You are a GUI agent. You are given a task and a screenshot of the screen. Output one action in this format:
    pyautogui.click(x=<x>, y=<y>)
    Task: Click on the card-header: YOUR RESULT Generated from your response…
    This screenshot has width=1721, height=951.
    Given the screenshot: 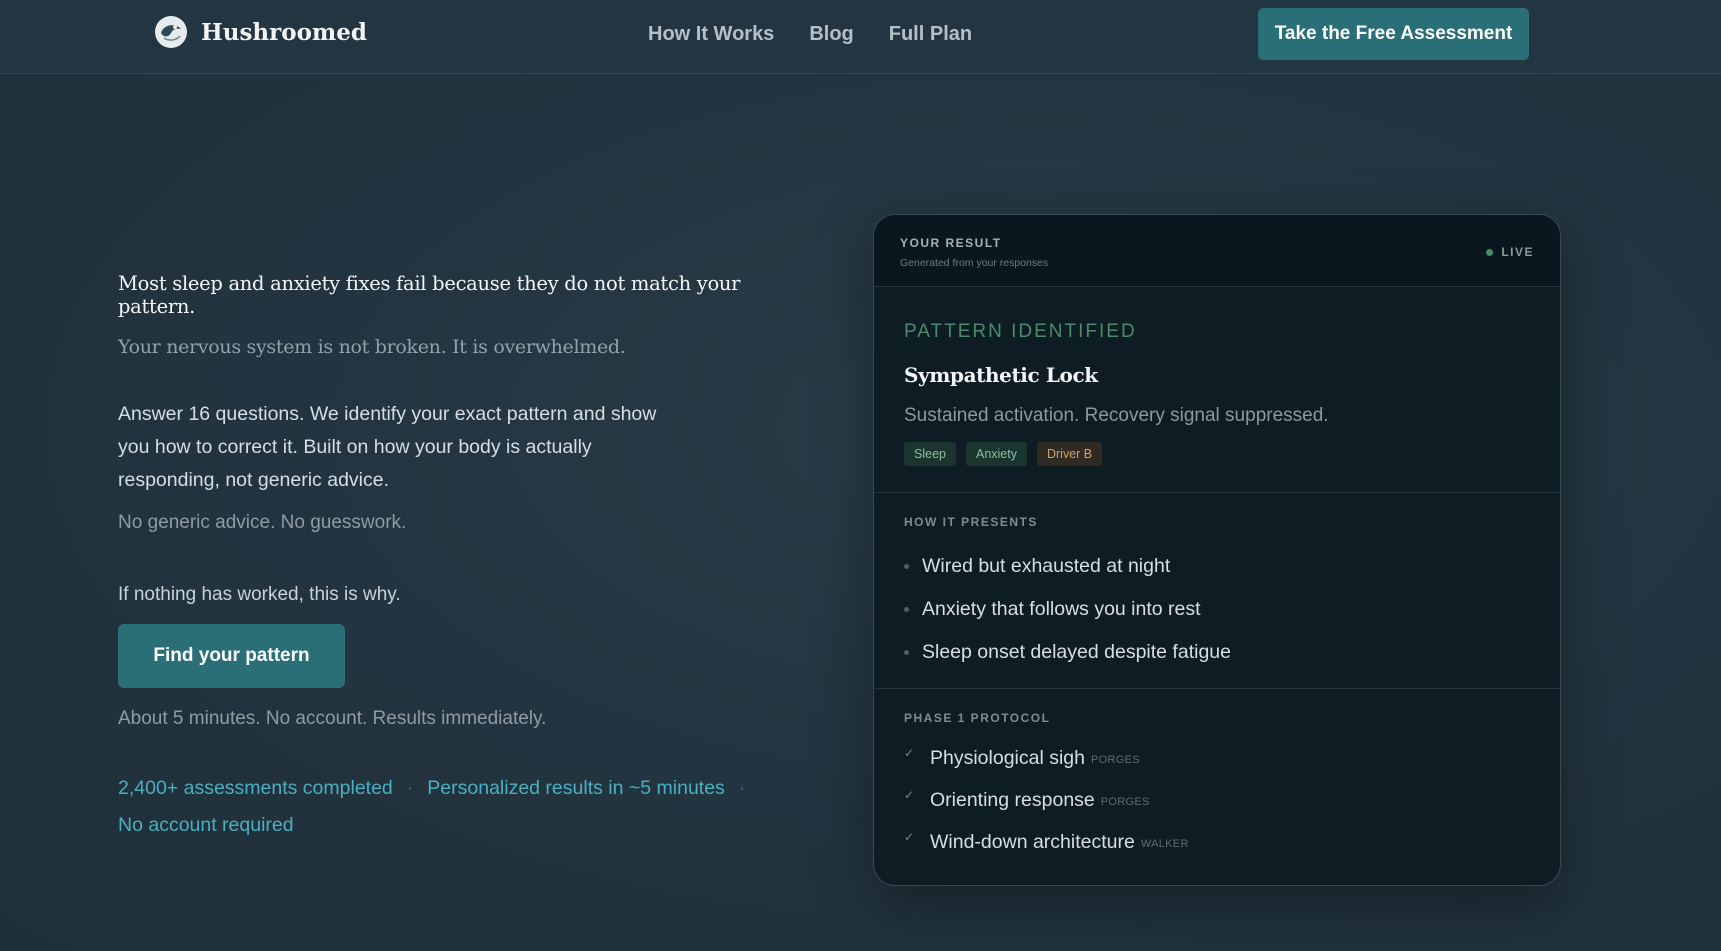 What is the action you would take?
    pyautogui.click(x=1217, y=251)
    